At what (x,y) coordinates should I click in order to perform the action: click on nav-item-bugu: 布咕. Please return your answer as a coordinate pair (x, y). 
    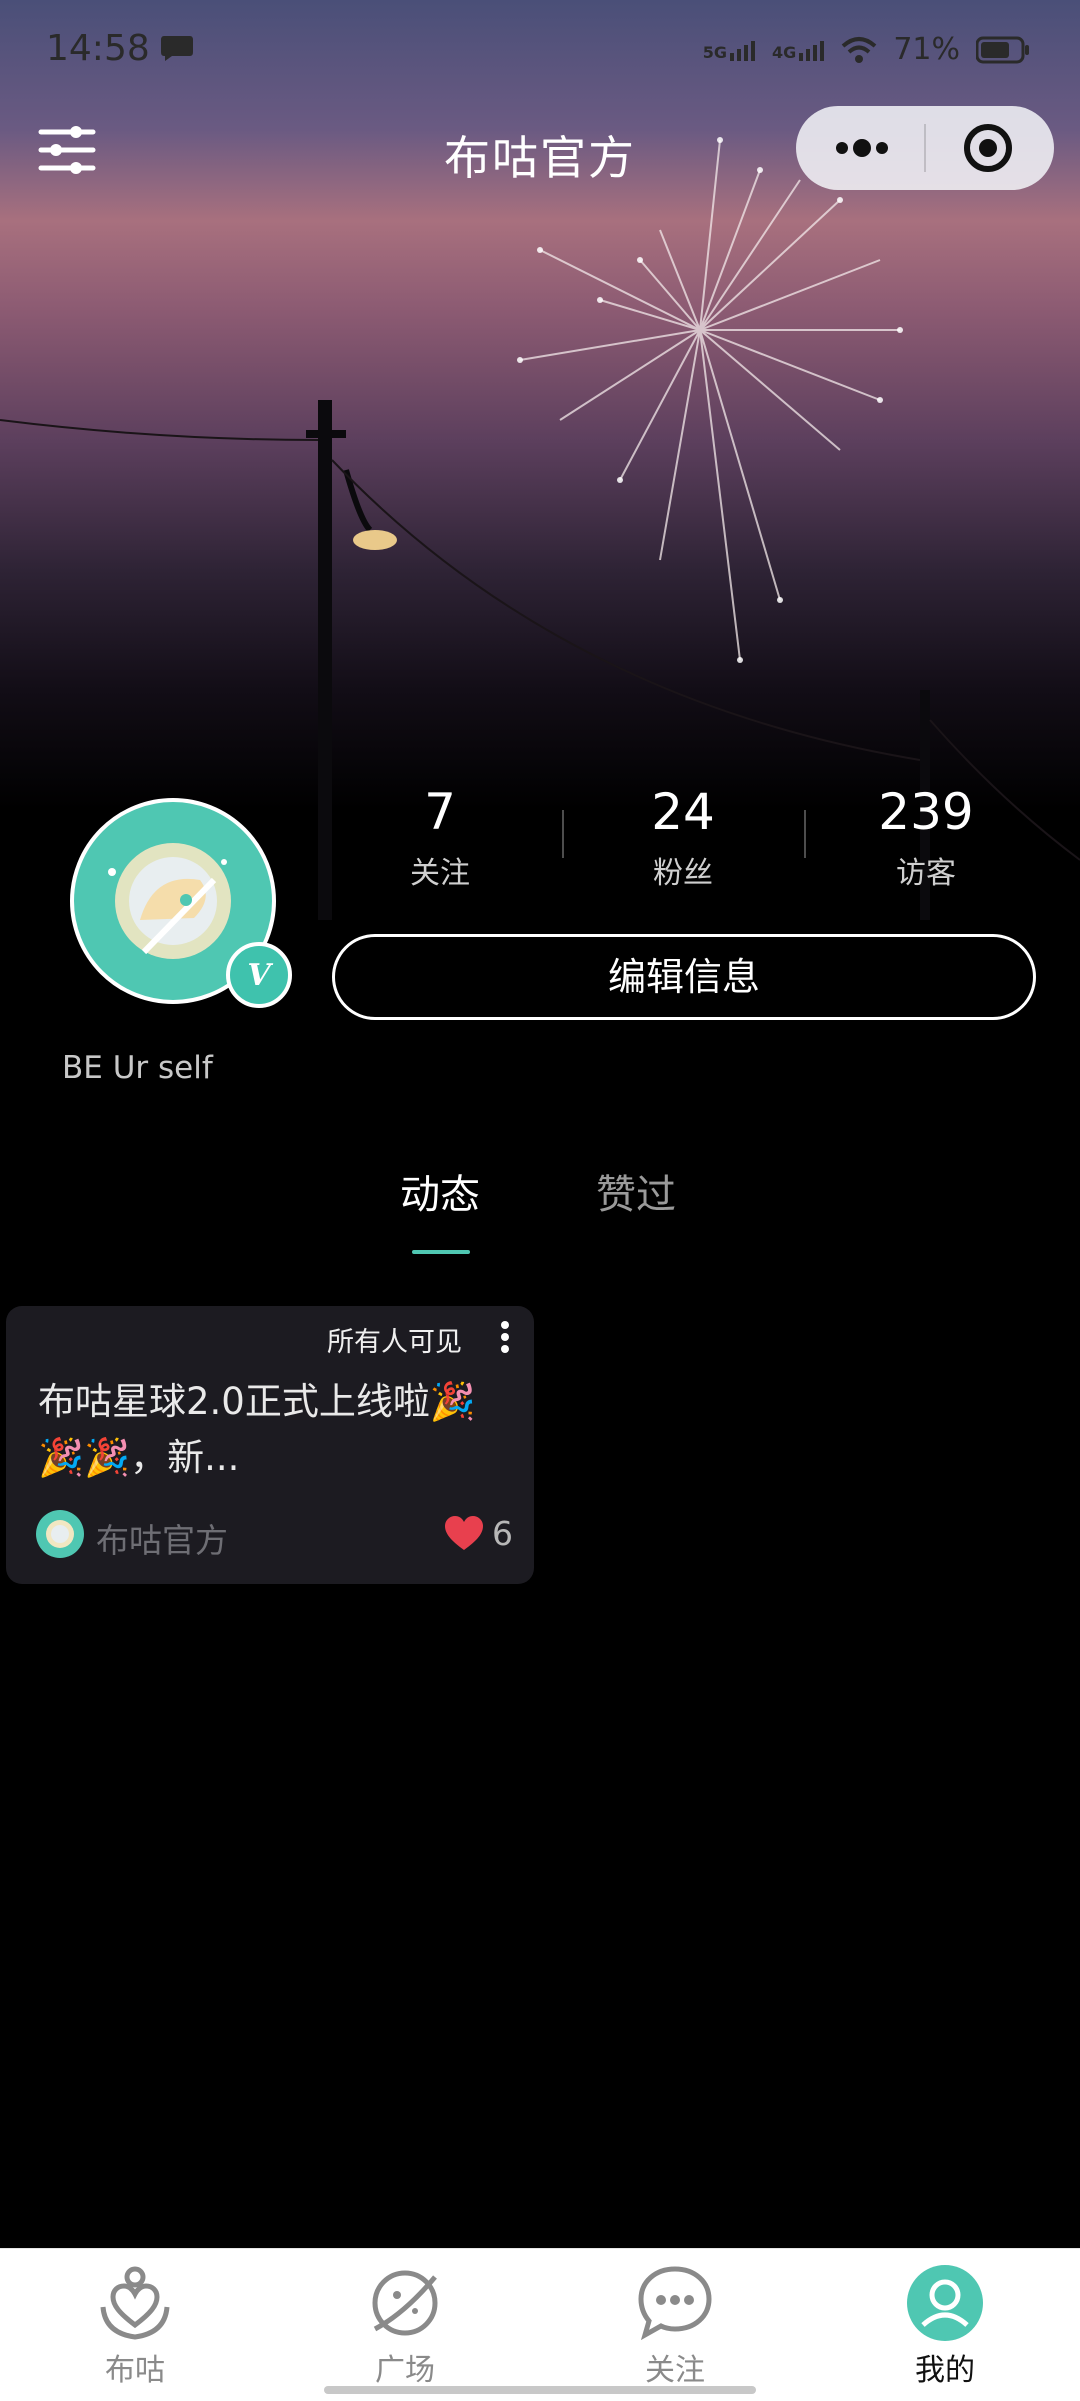
    Looking at the image, I should click on (135, 2326).